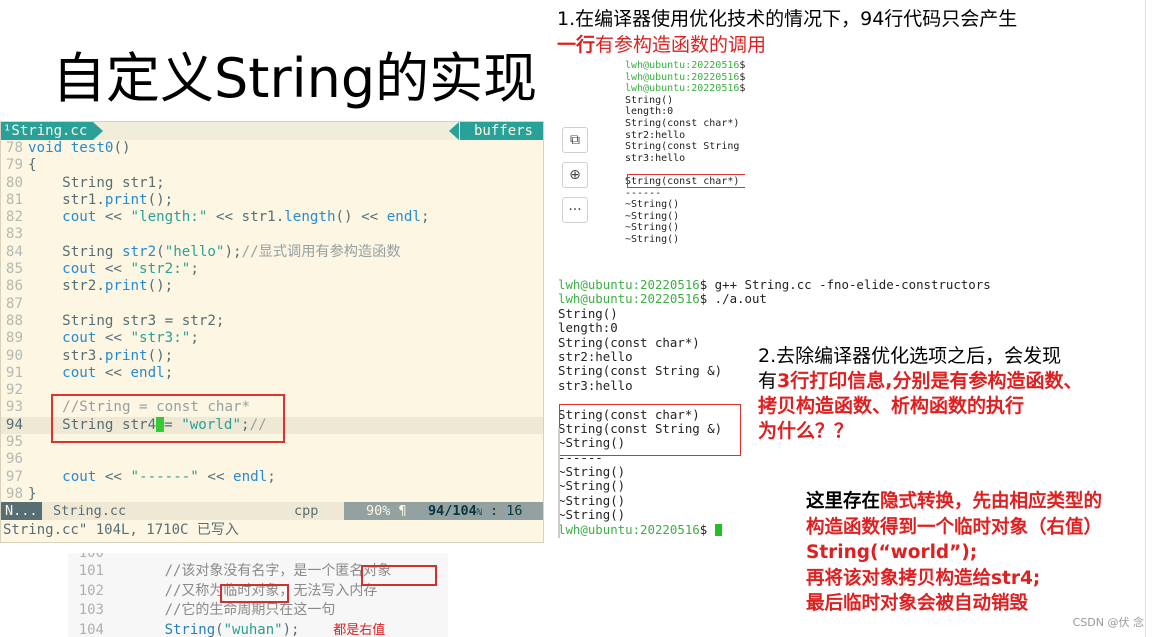 Image resolution: width=1158 pixels, height=637 pixels. What do you see at coordinates (272, 286) in the screenshot?
I see `code-line: 86 str2.print();` at bounding box center [272, 286].